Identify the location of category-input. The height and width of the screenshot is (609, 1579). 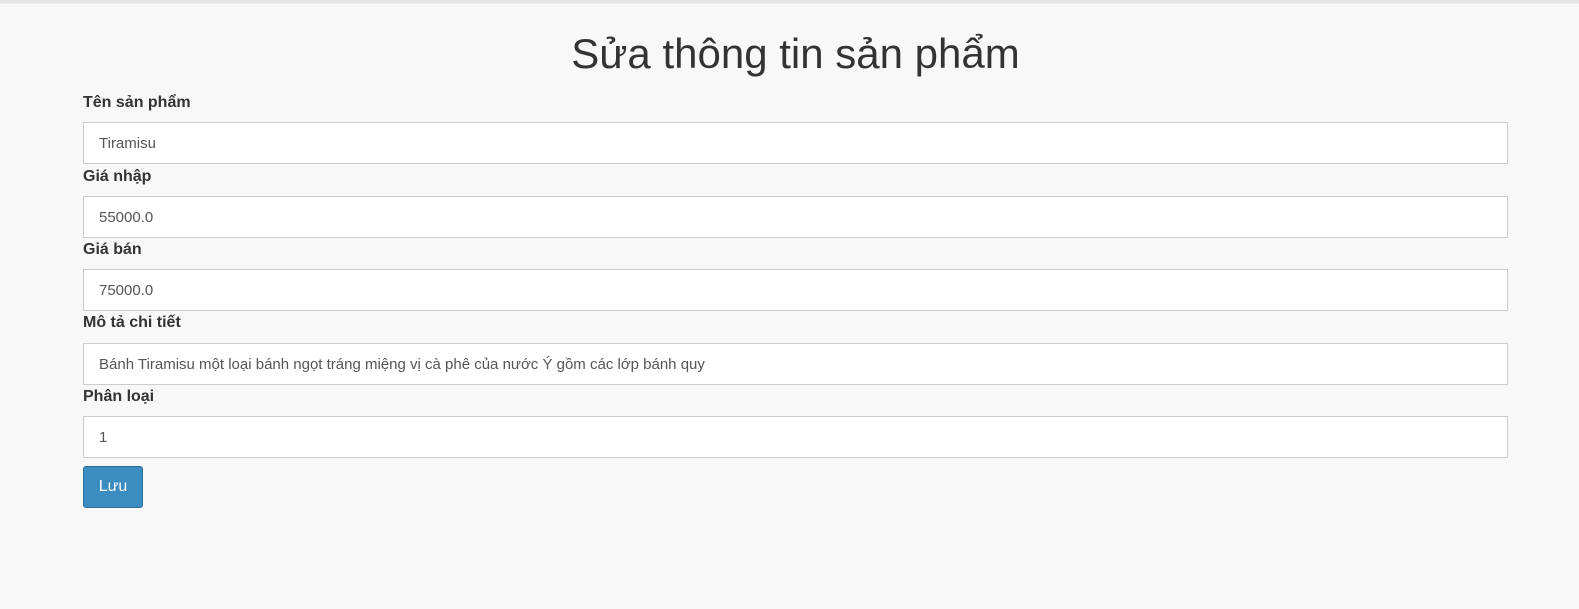
(795, 437).